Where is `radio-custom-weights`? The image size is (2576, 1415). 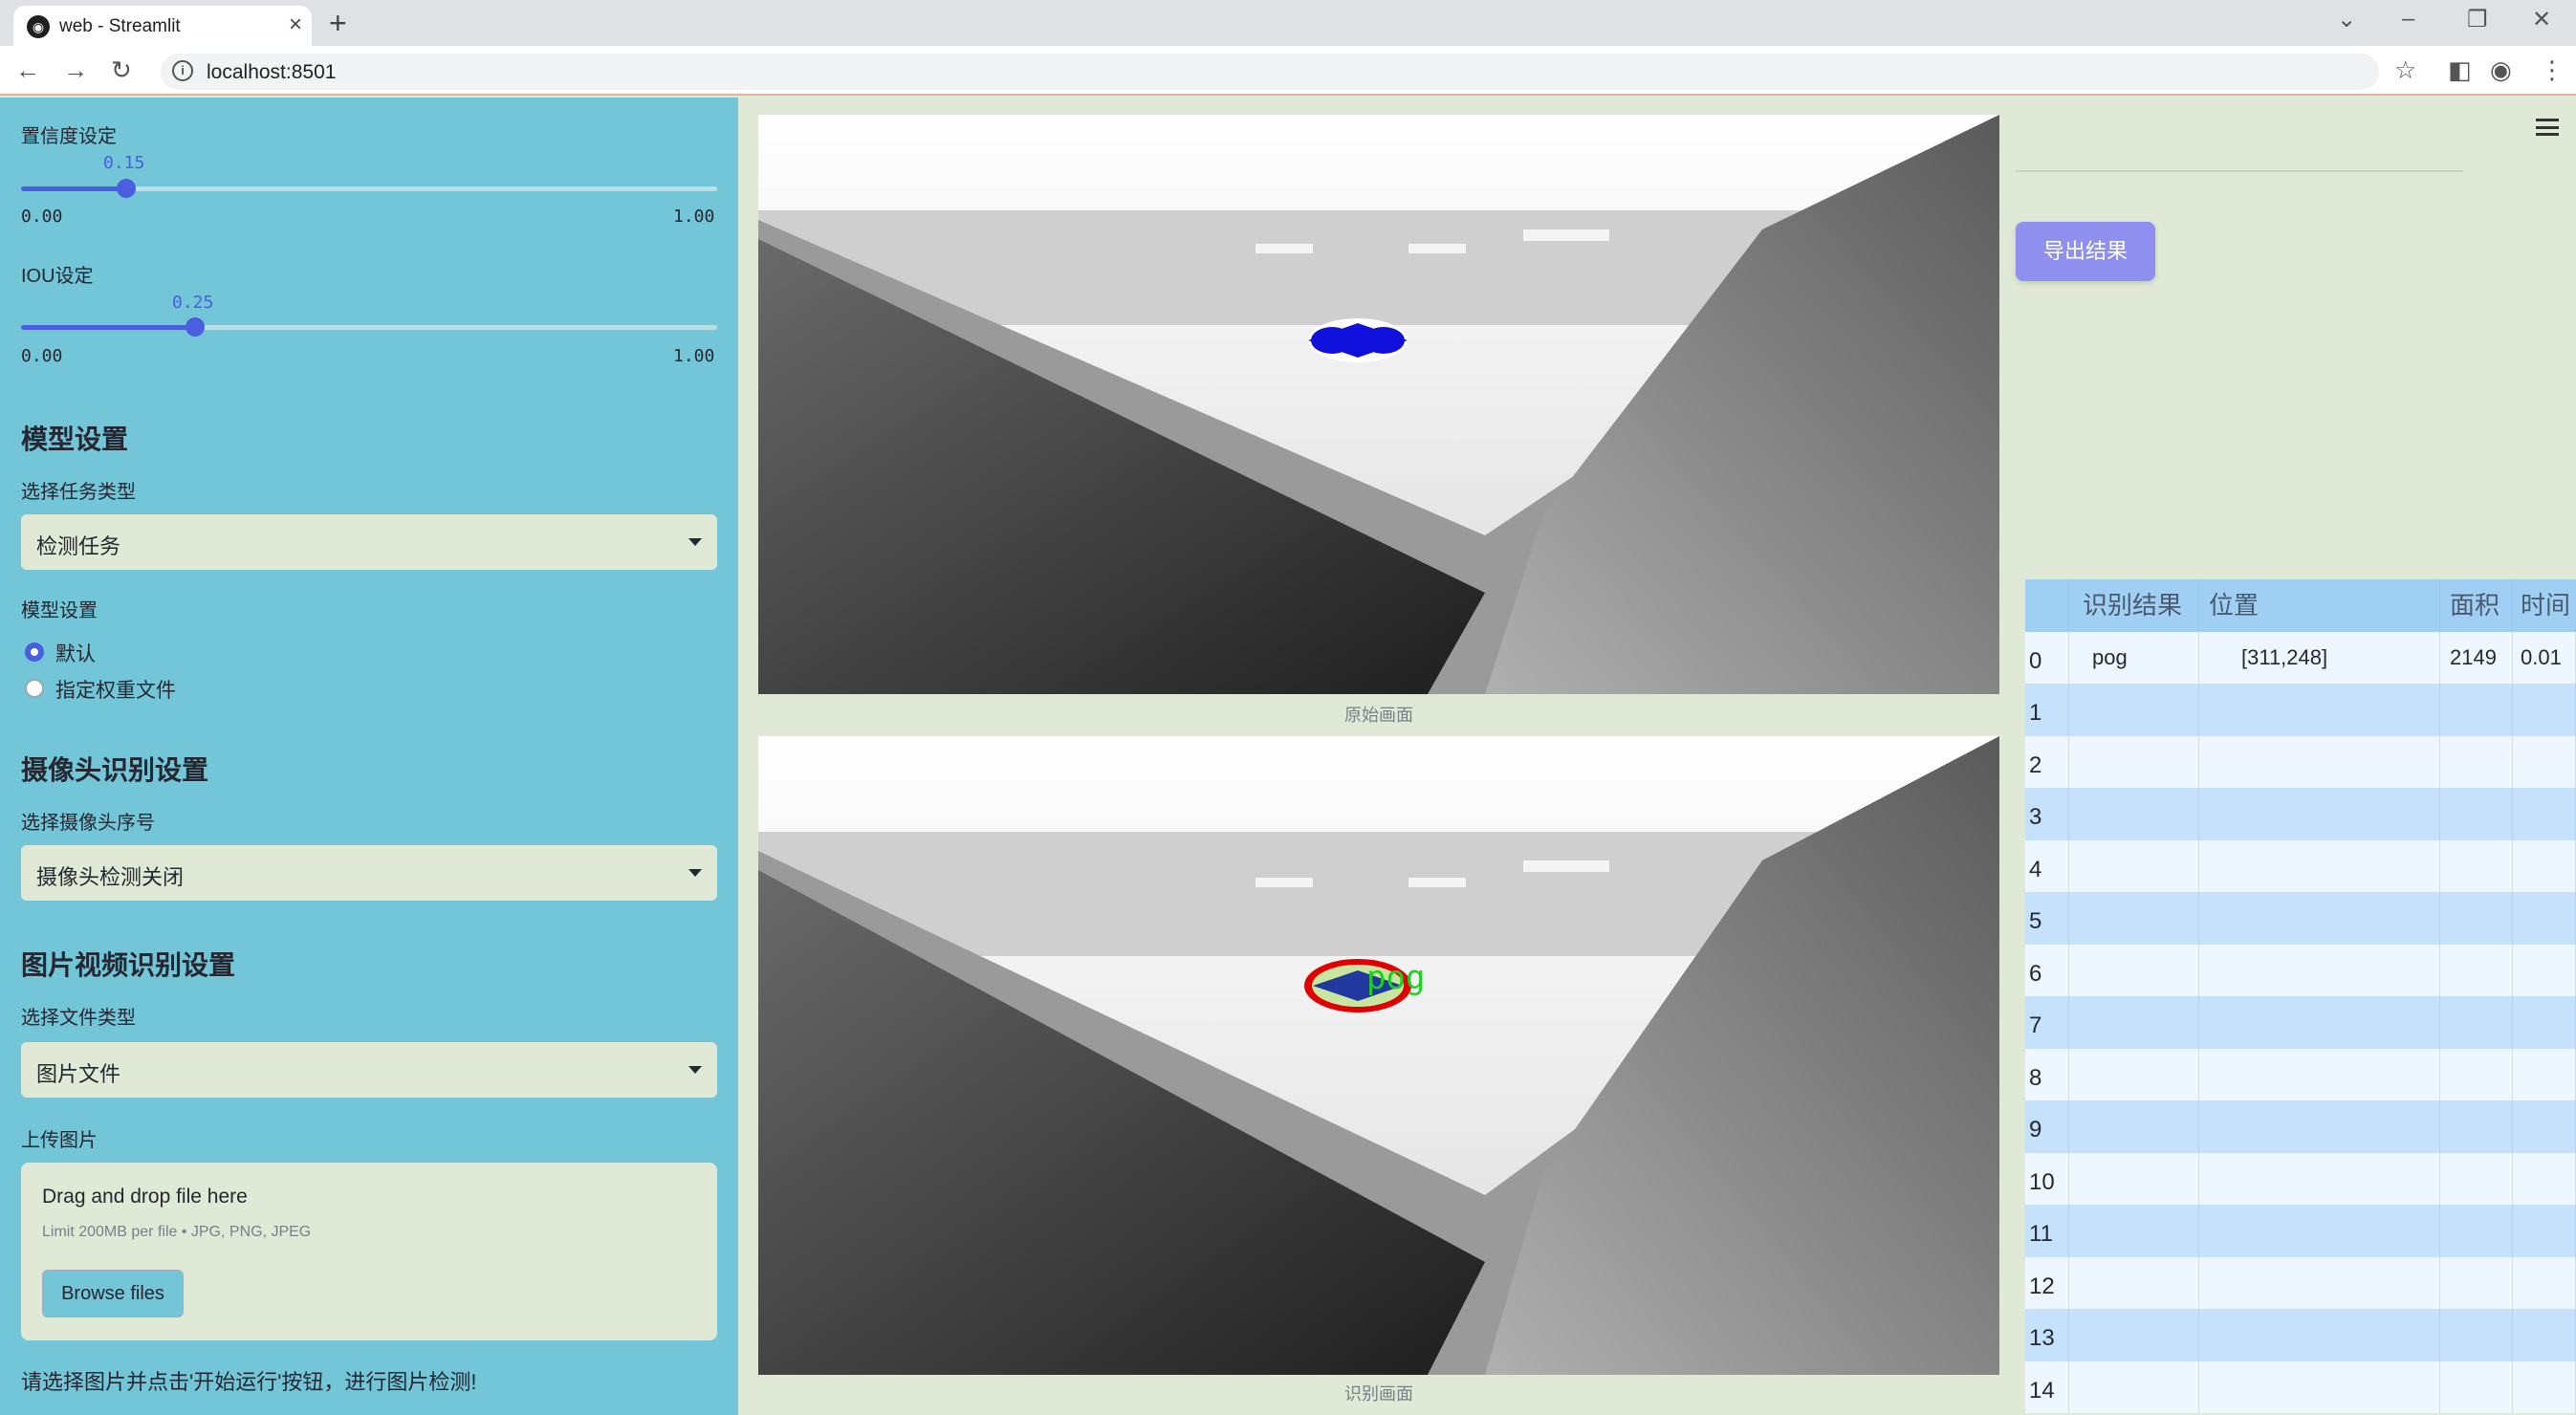
radio-custom-weights is located at coordinates (34, 688).